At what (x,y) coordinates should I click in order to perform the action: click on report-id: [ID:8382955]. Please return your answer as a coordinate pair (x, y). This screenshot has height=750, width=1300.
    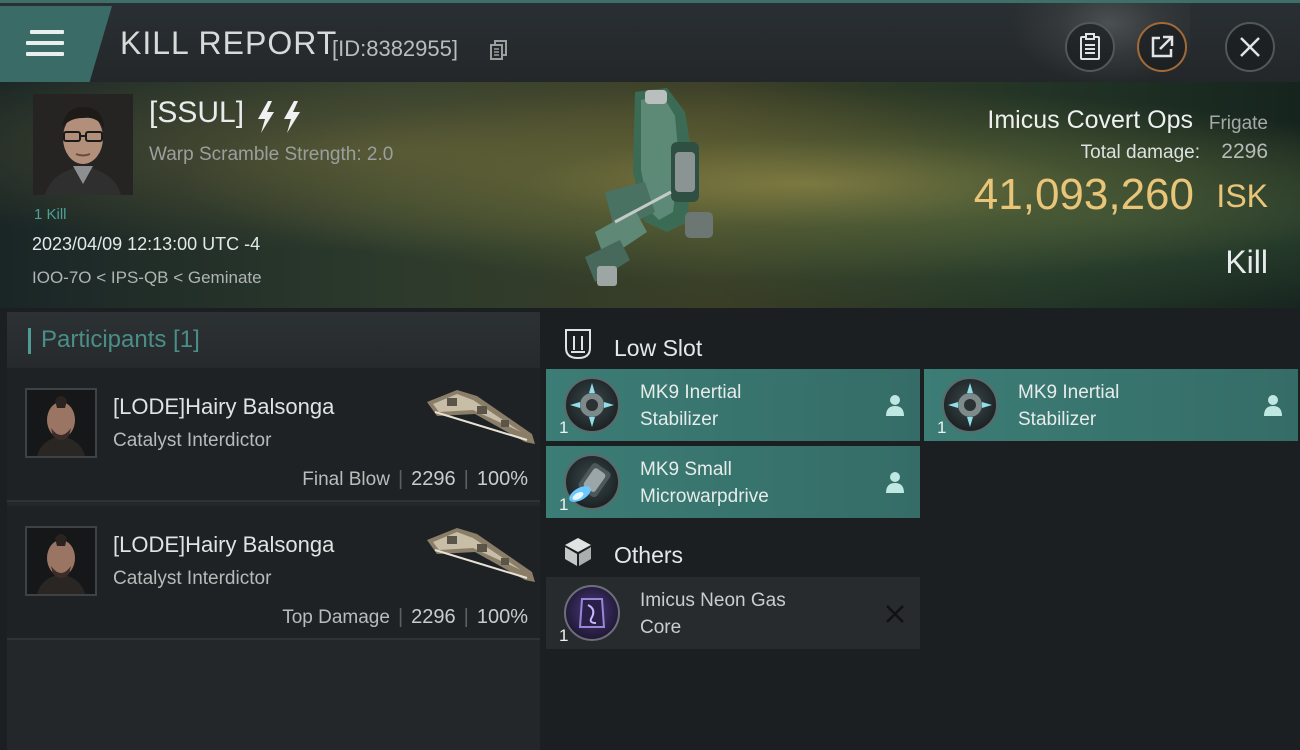
    Looking at the image, I should click on (395, 48).